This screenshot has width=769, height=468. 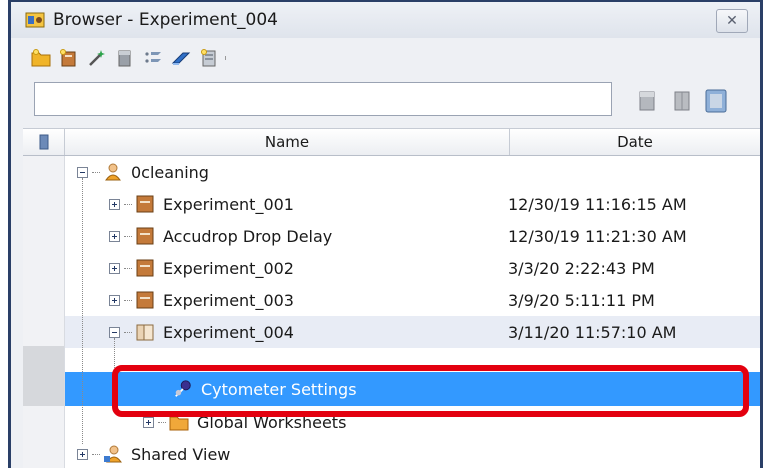 What do you see at coordinates (323, 99) in the screenshot?
I see `search-input` at bounding box center [323, 99].